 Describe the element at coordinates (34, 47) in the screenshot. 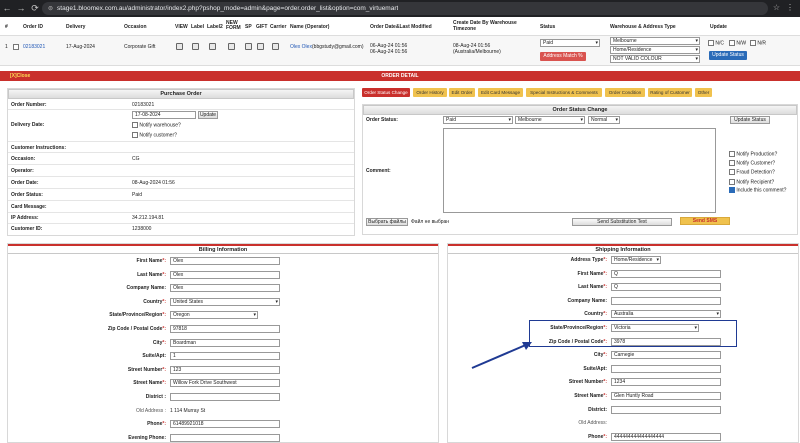

I see `order-id-link: 02183021` at that location.